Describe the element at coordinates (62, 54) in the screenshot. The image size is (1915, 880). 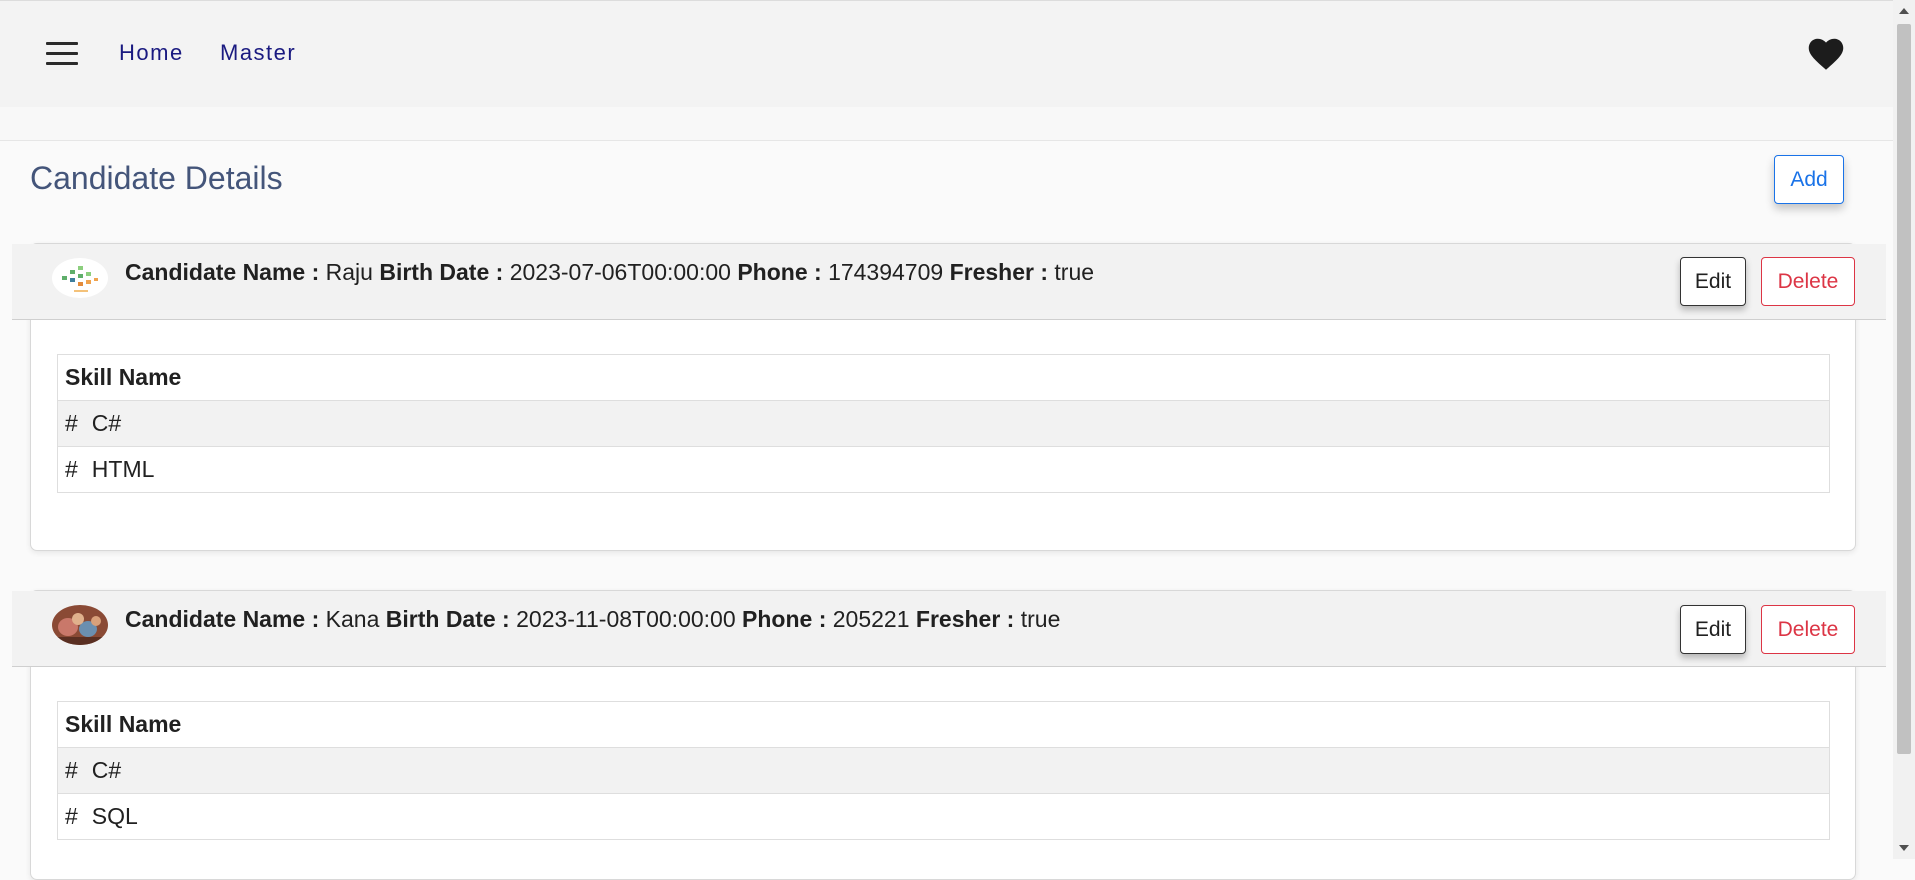
I see `hamburger-menu-icon` at that location.